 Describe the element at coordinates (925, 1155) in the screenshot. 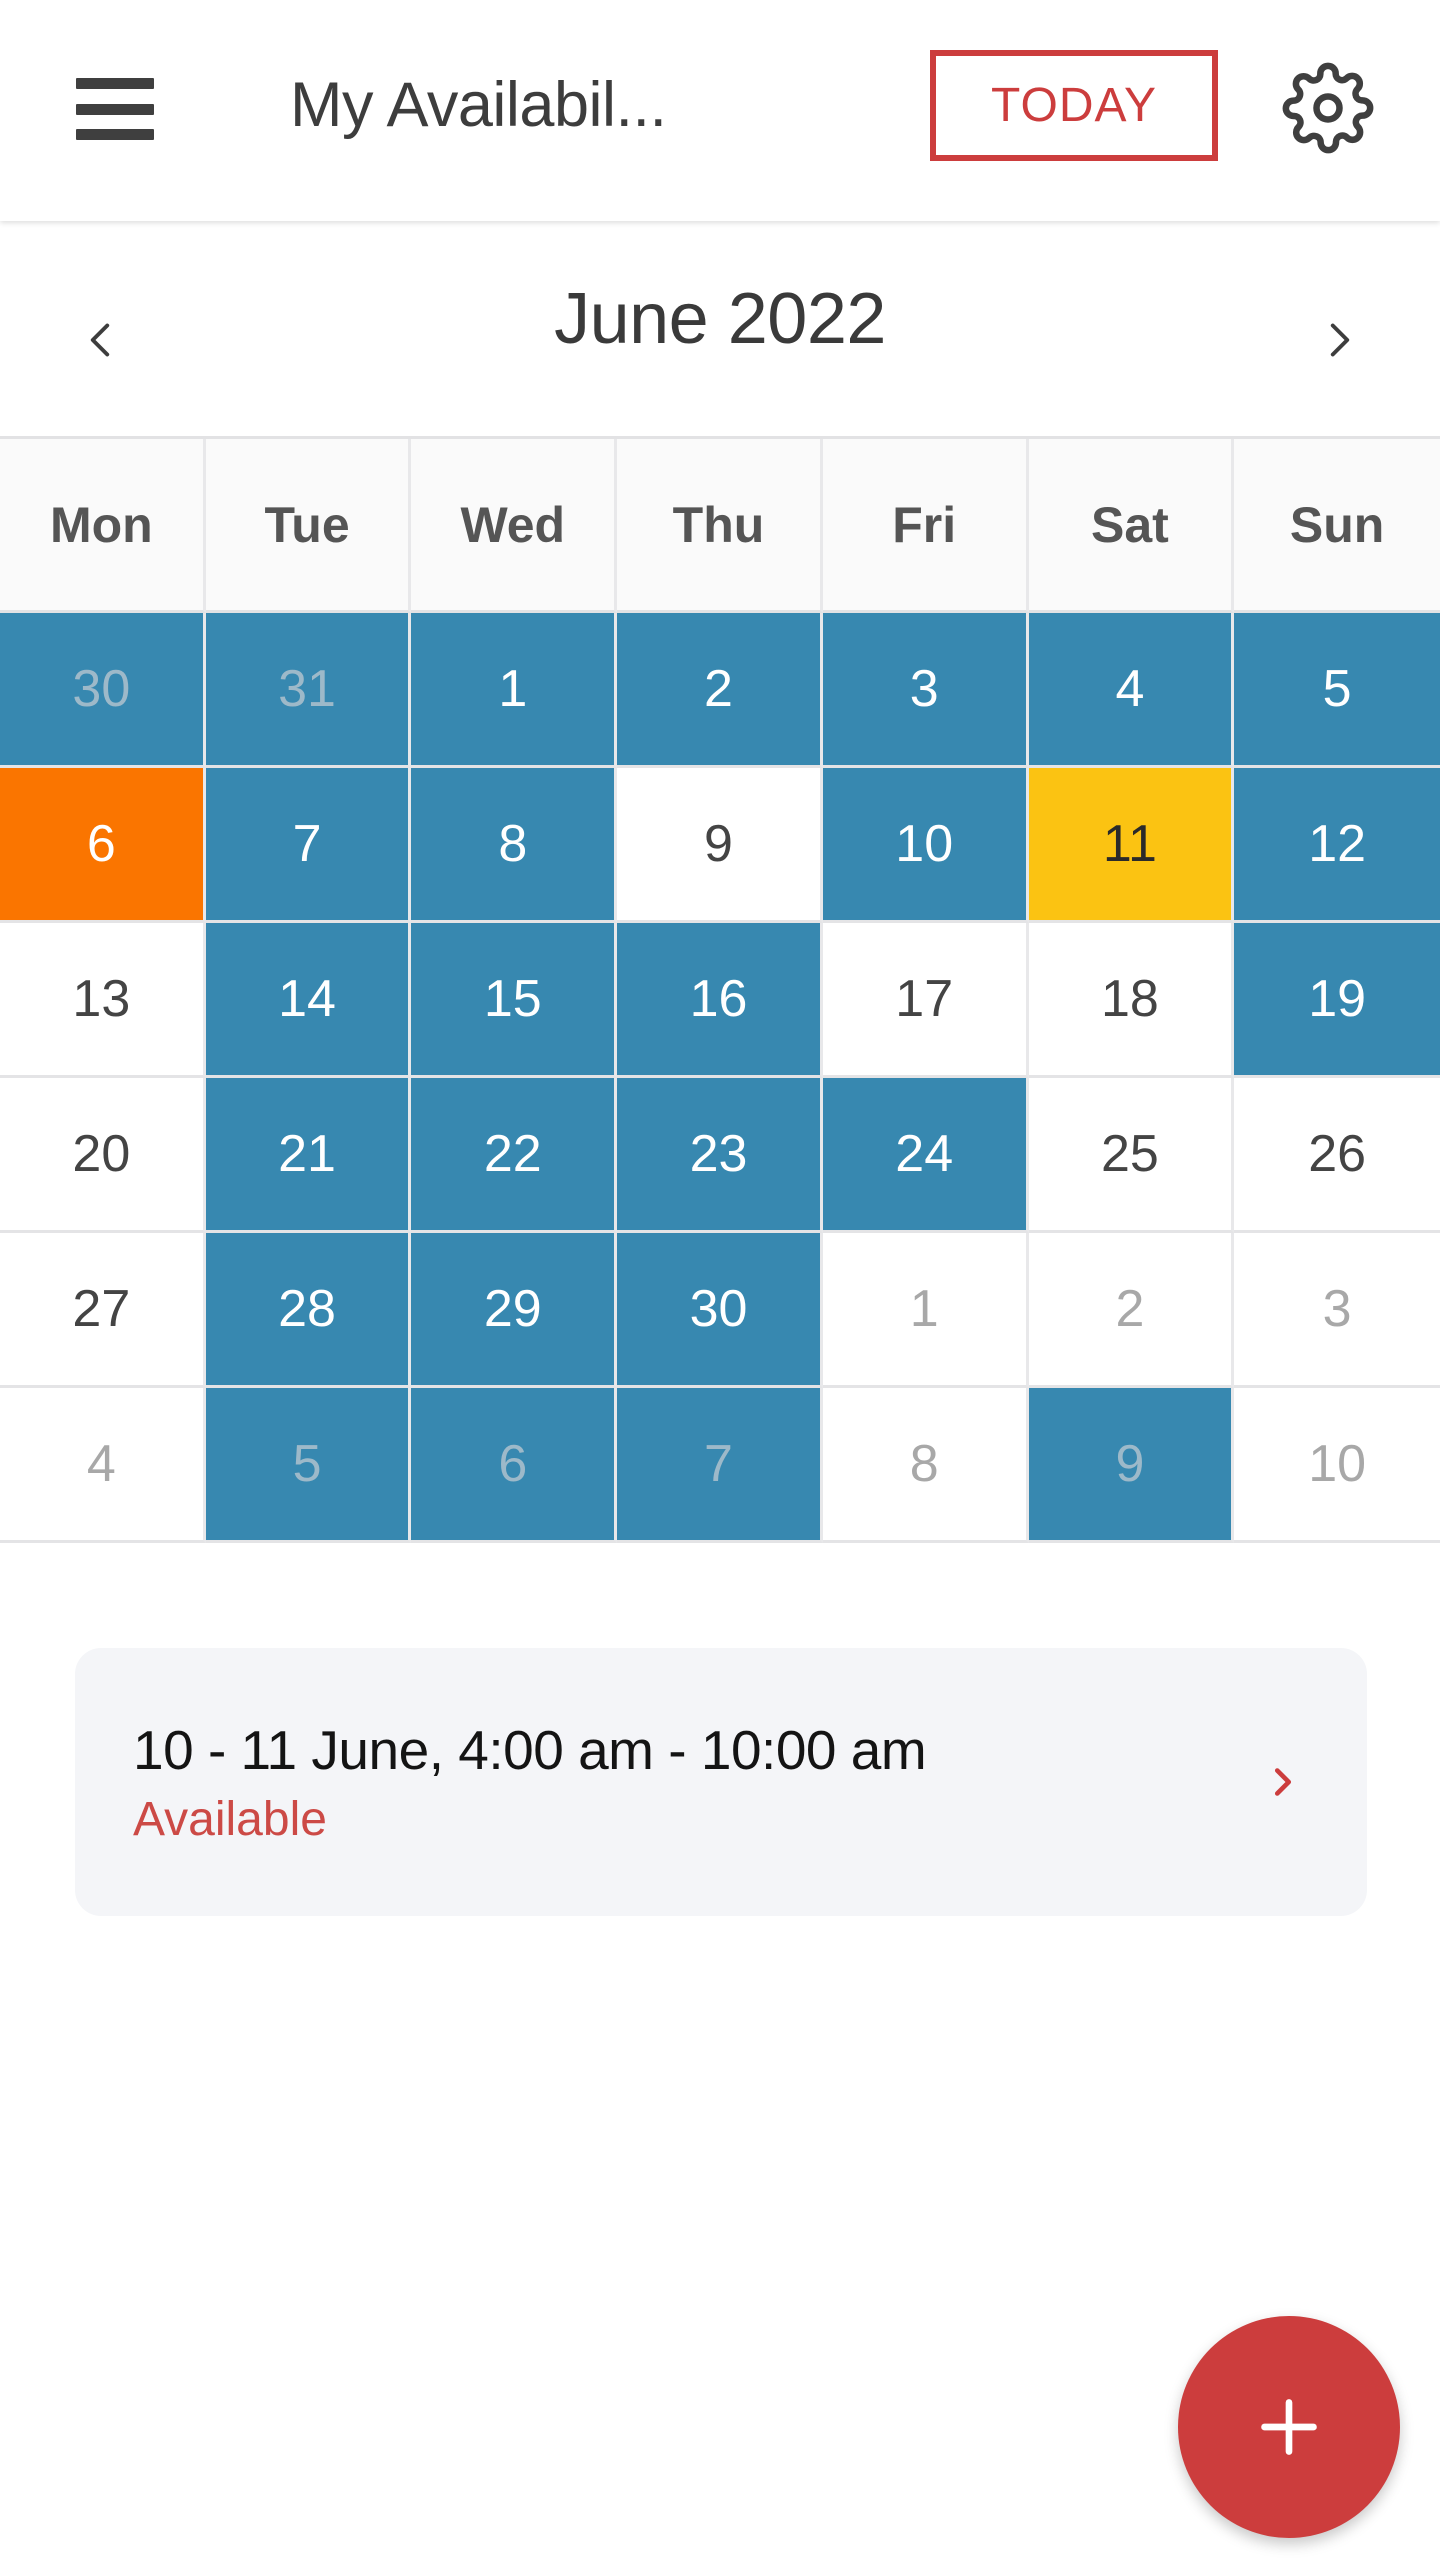

I see `calendar-day-cell: 24` at that location.